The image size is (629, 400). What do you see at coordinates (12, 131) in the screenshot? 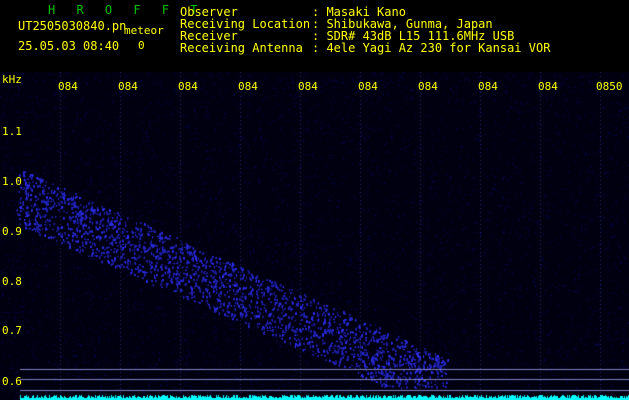
I see `y-tick-label: 1.1` at bounding box center [12, 131].